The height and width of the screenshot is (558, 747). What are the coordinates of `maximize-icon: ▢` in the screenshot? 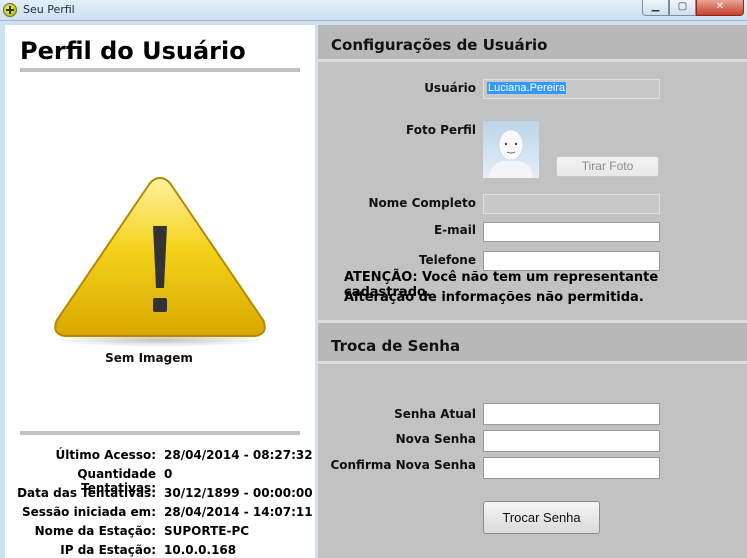 It's located at (682, 6).